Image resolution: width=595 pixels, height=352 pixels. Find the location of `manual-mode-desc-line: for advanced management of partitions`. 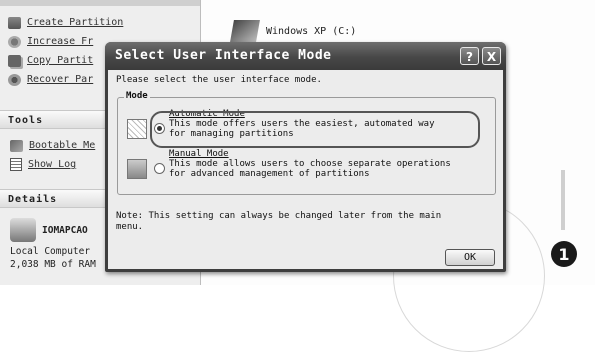

manual-mode-desc-line: for advanced management of partitions is located at coordinates (269, 174).